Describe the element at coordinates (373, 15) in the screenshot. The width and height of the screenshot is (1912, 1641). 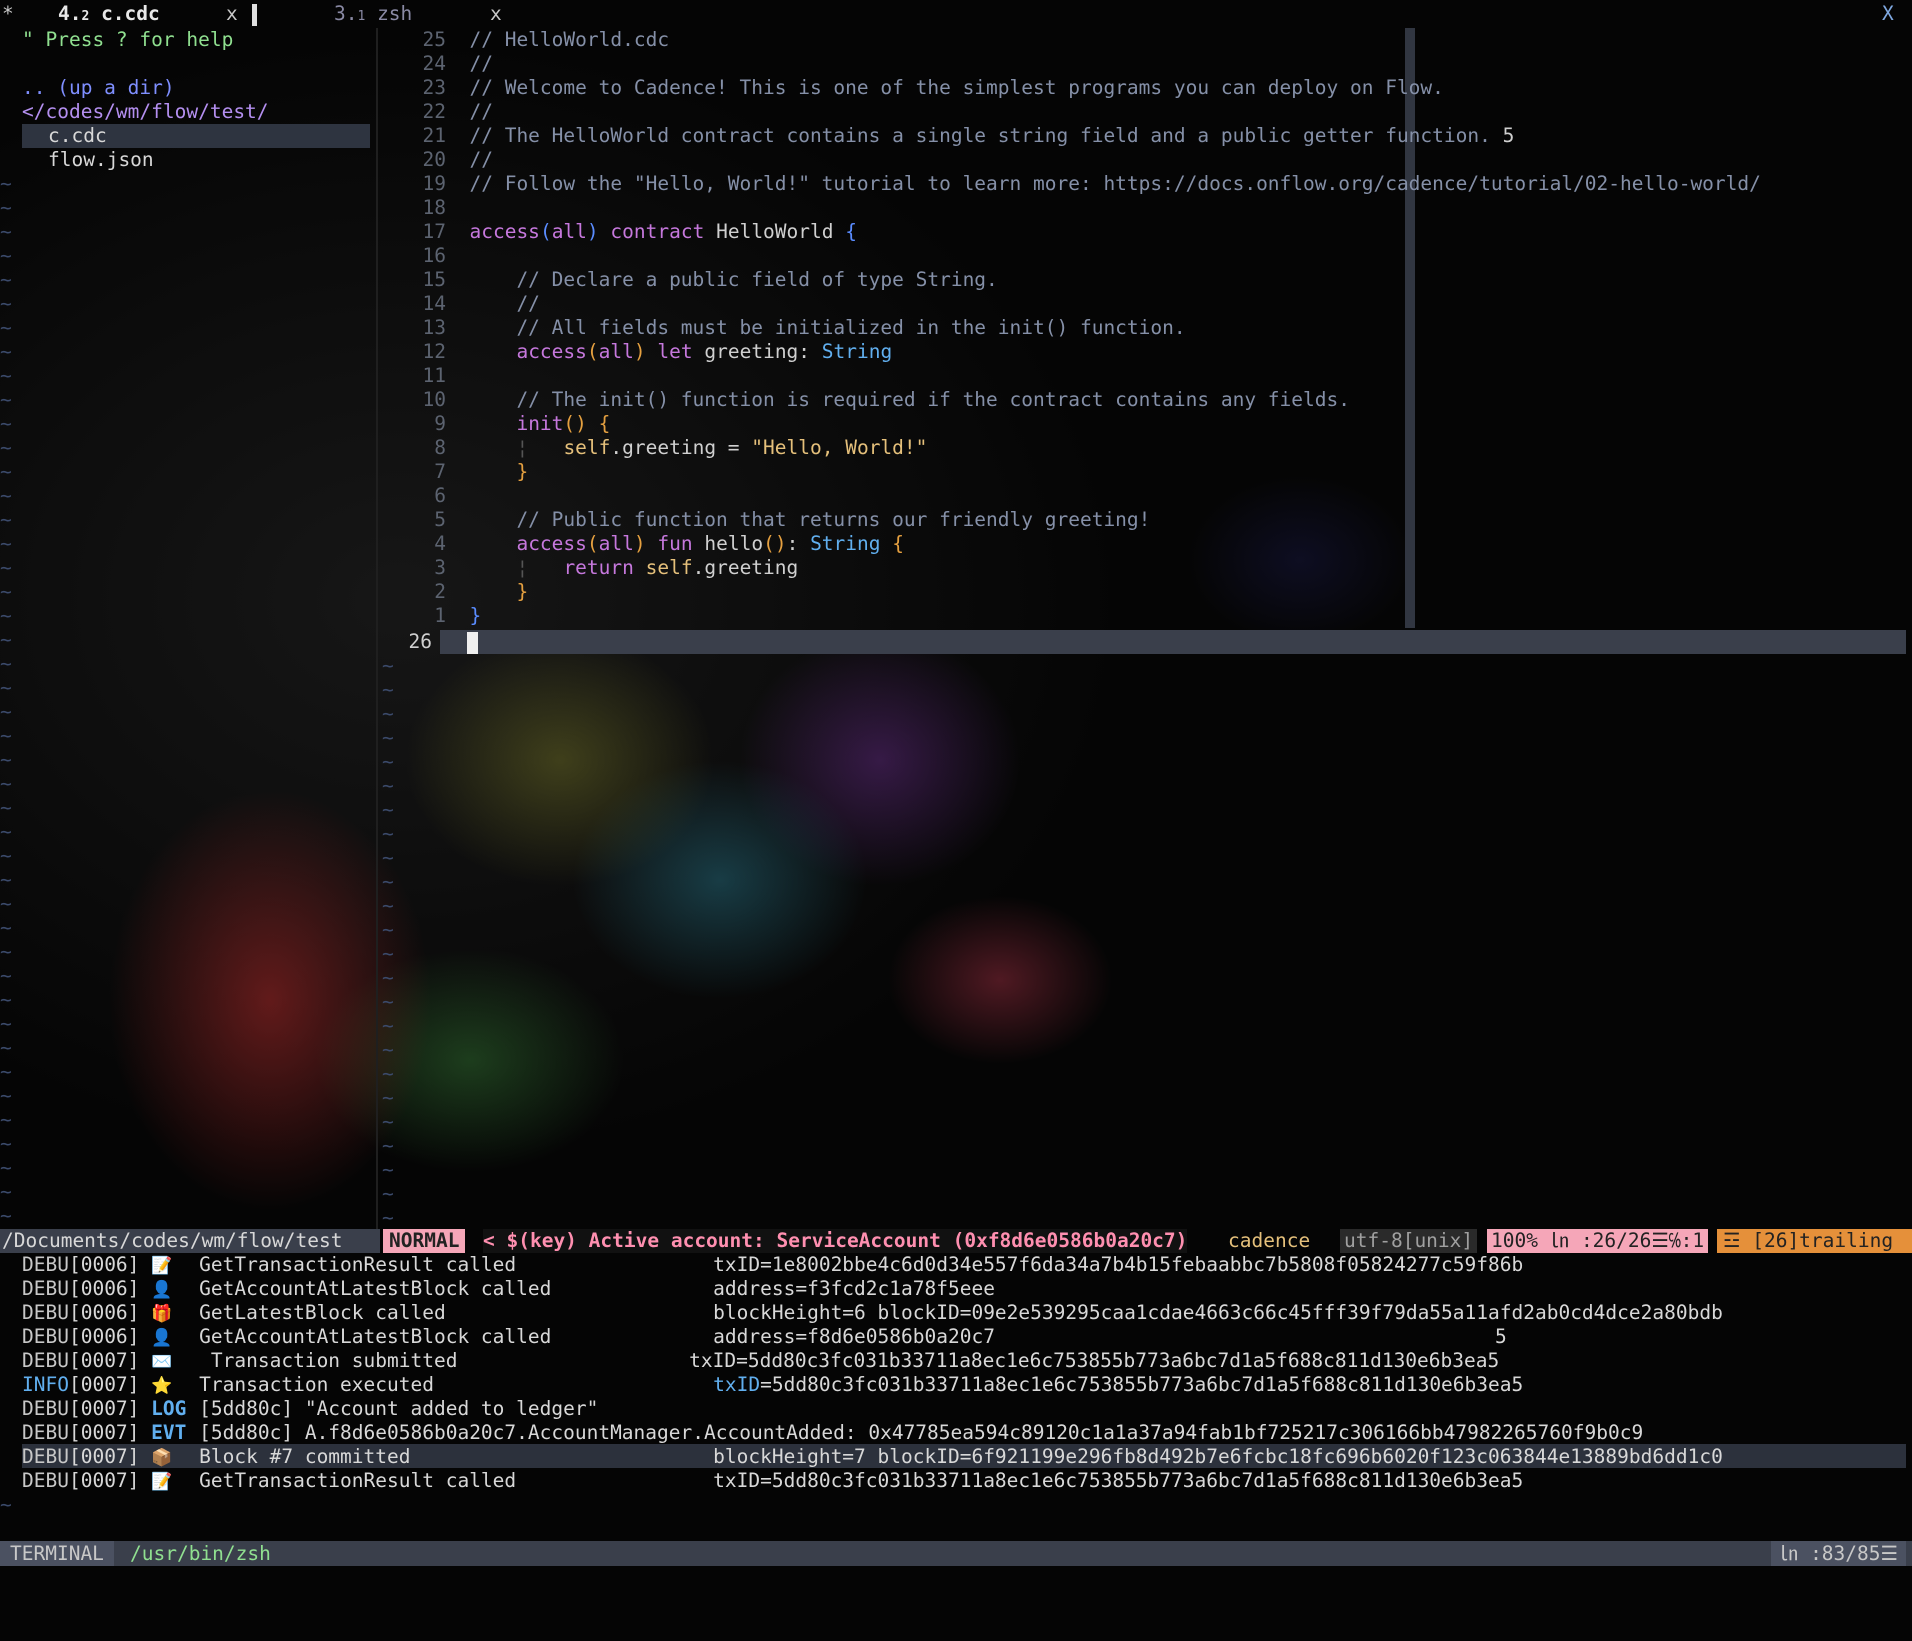
I see `tab-zsh: 3.1 zsh` at that location.